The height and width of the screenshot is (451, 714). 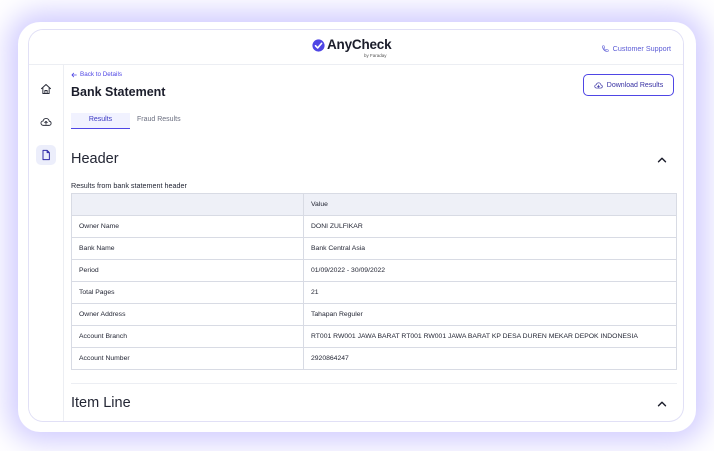 I want to click on section-divider, so click(x=374, y=383).